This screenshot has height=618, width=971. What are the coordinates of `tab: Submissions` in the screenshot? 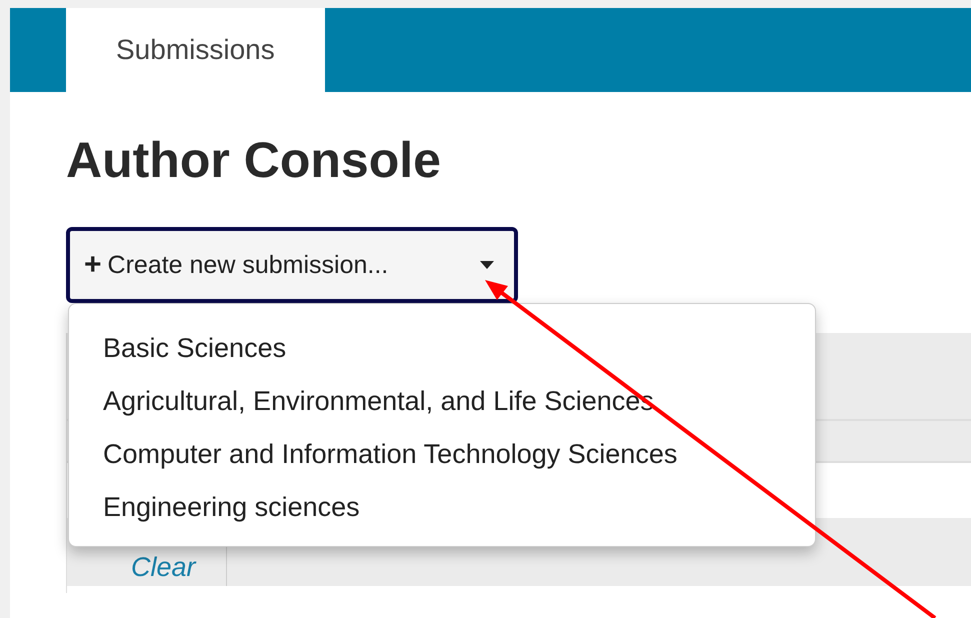 It's located at (195, 50).